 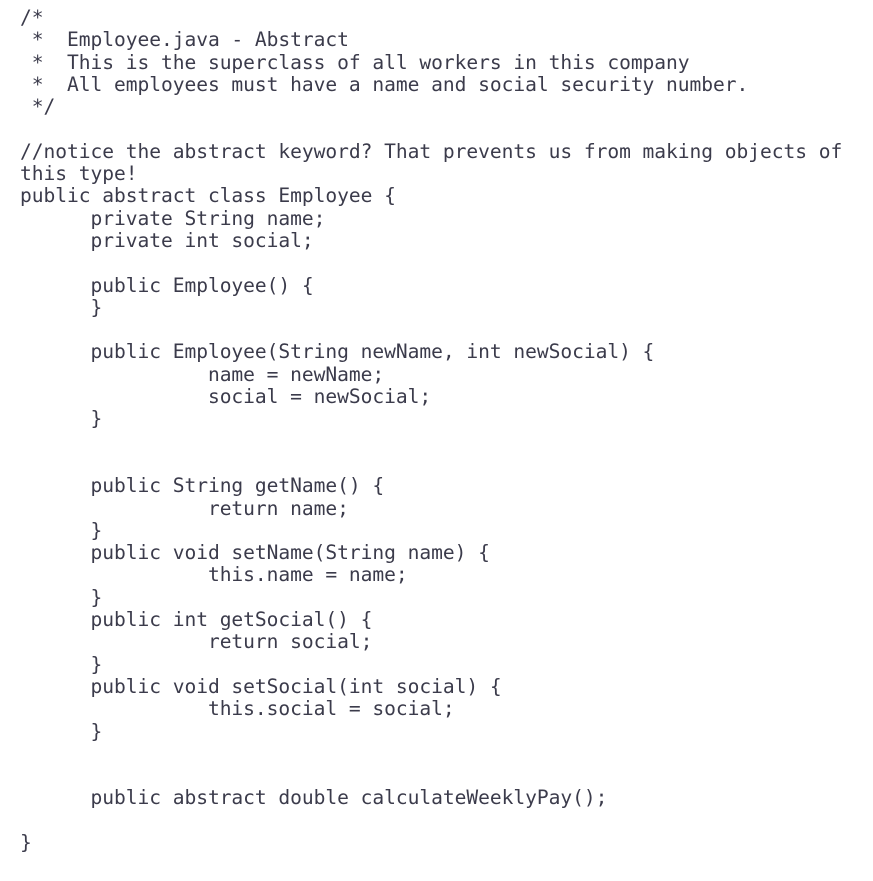 I want to click on code-line: this.social = social;, so click(x=237, y=709).